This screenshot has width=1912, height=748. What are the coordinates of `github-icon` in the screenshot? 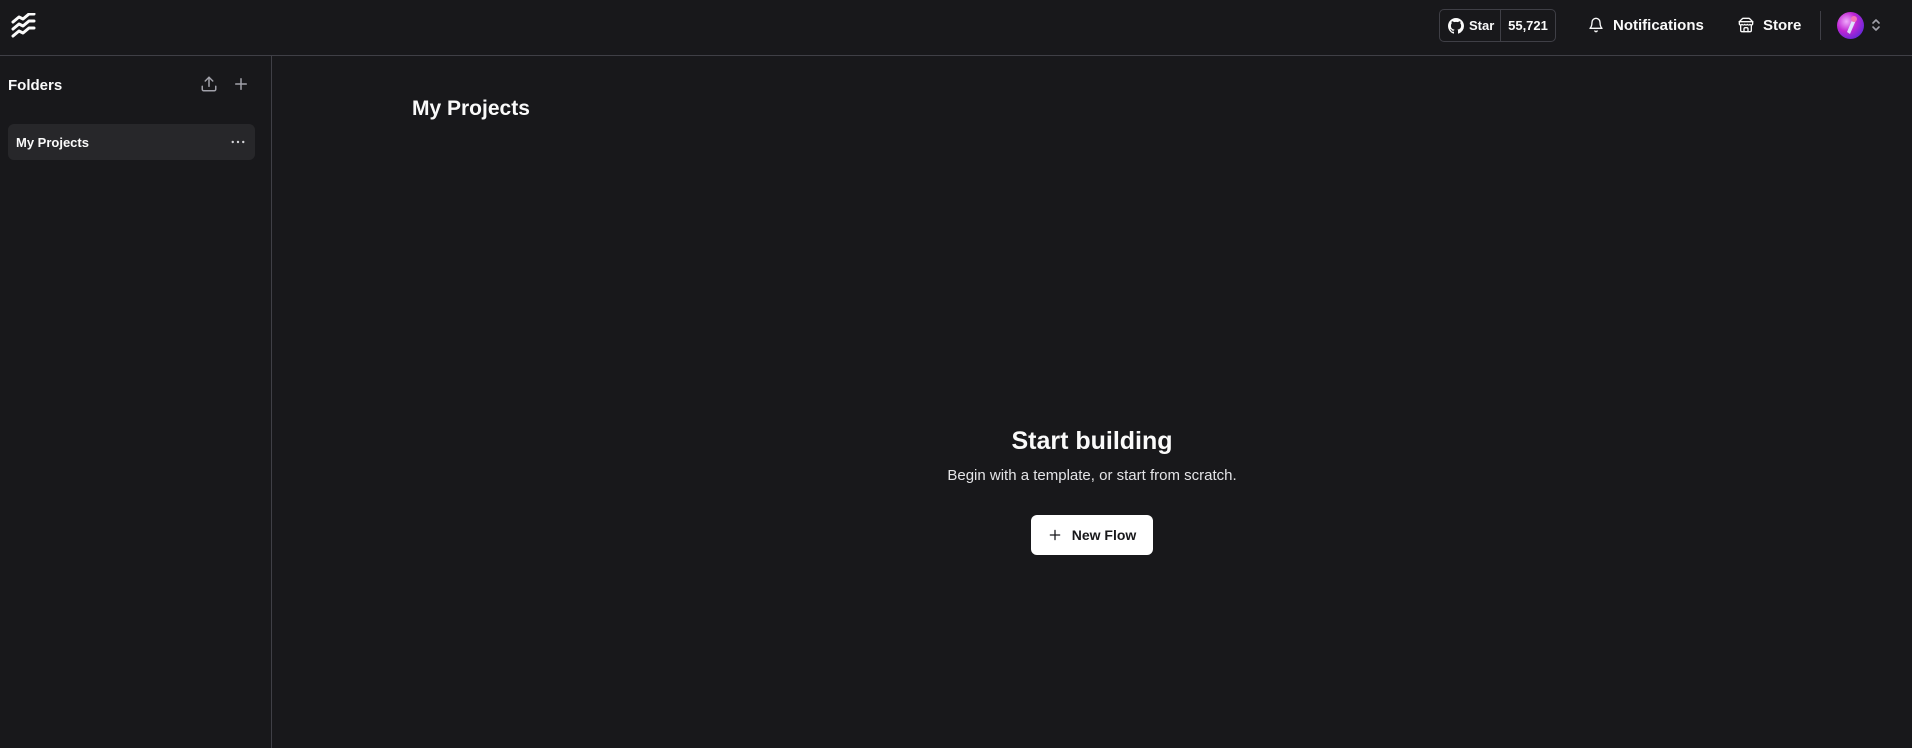 It's located at (1456, 25).